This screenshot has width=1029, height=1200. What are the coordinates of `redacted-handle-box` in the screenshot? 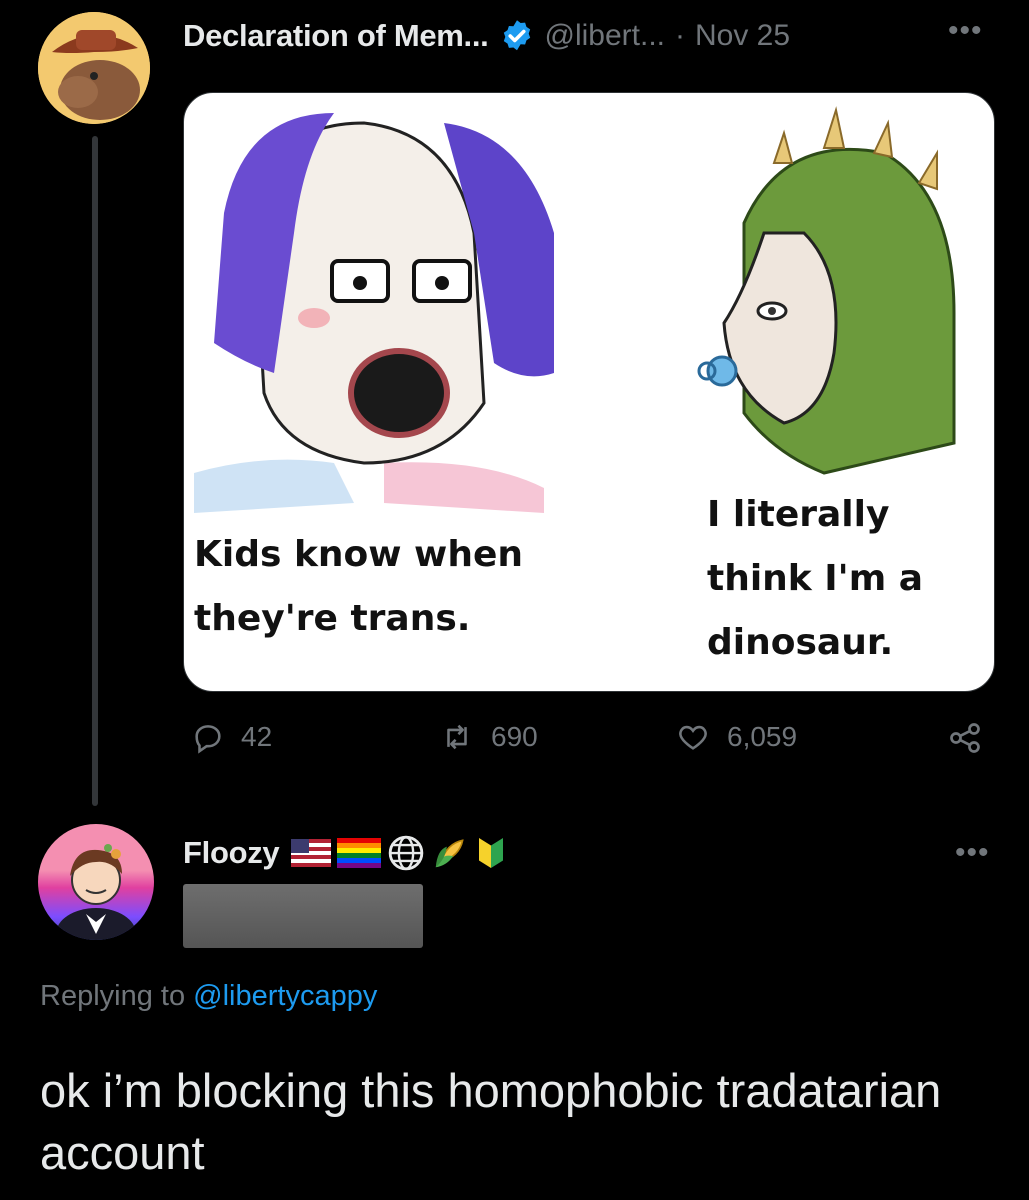 It's located at (303, 916).